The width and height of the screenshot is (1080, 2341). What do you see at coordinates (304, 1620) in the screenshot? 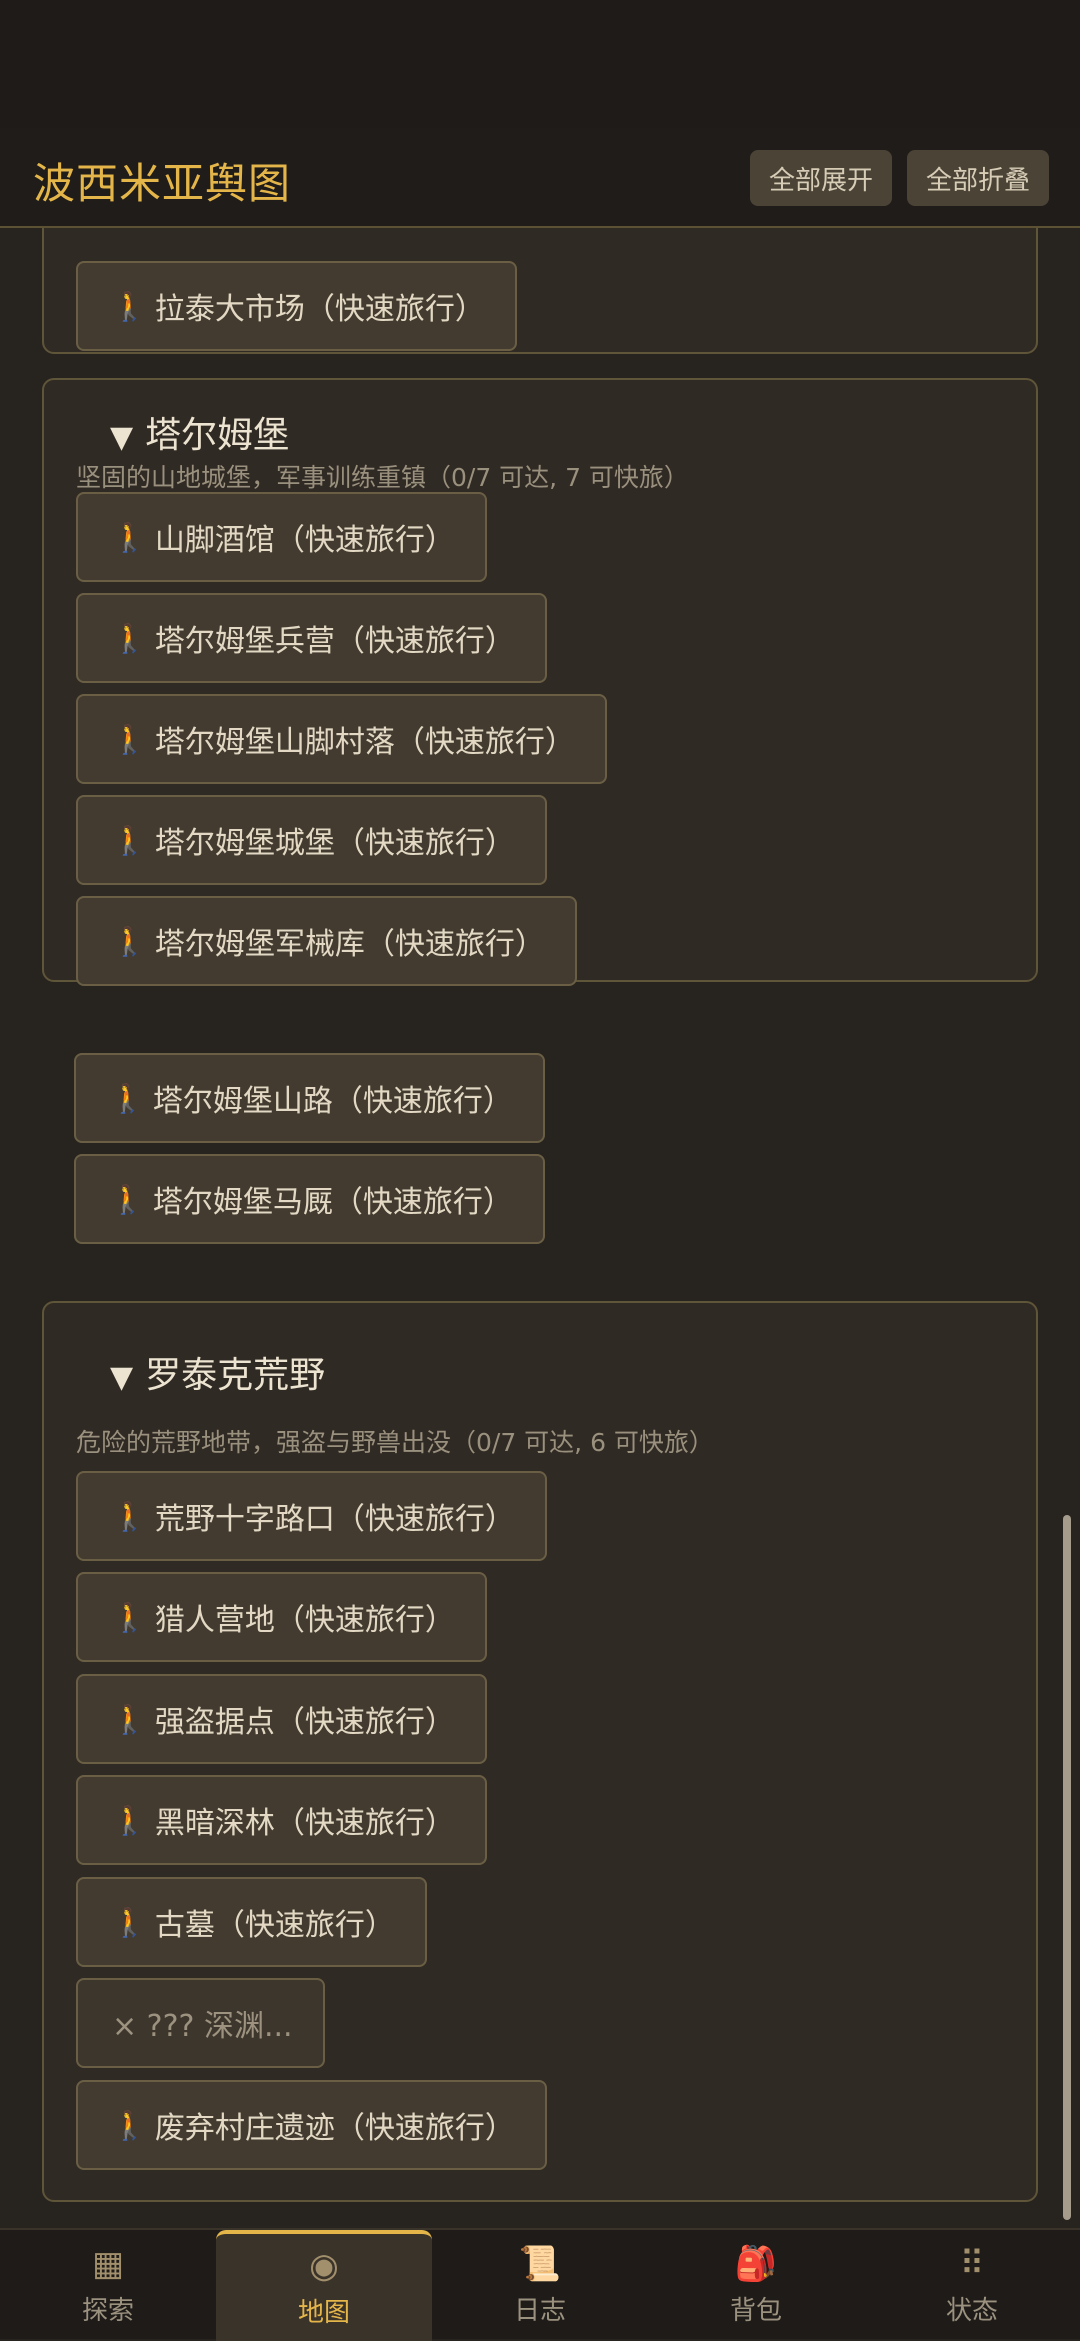
I see `location-label: 猎人营地（快速旅行）` at bounding box center [304, 1620].